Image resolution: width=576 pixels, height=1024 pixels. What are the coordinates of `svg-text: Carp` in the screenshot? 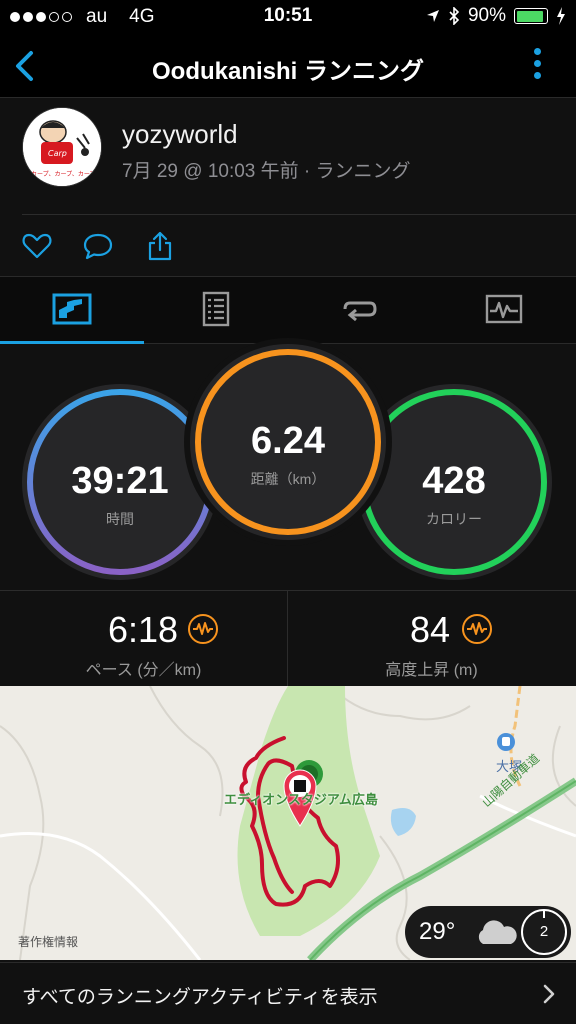 It's located at (57, 153).